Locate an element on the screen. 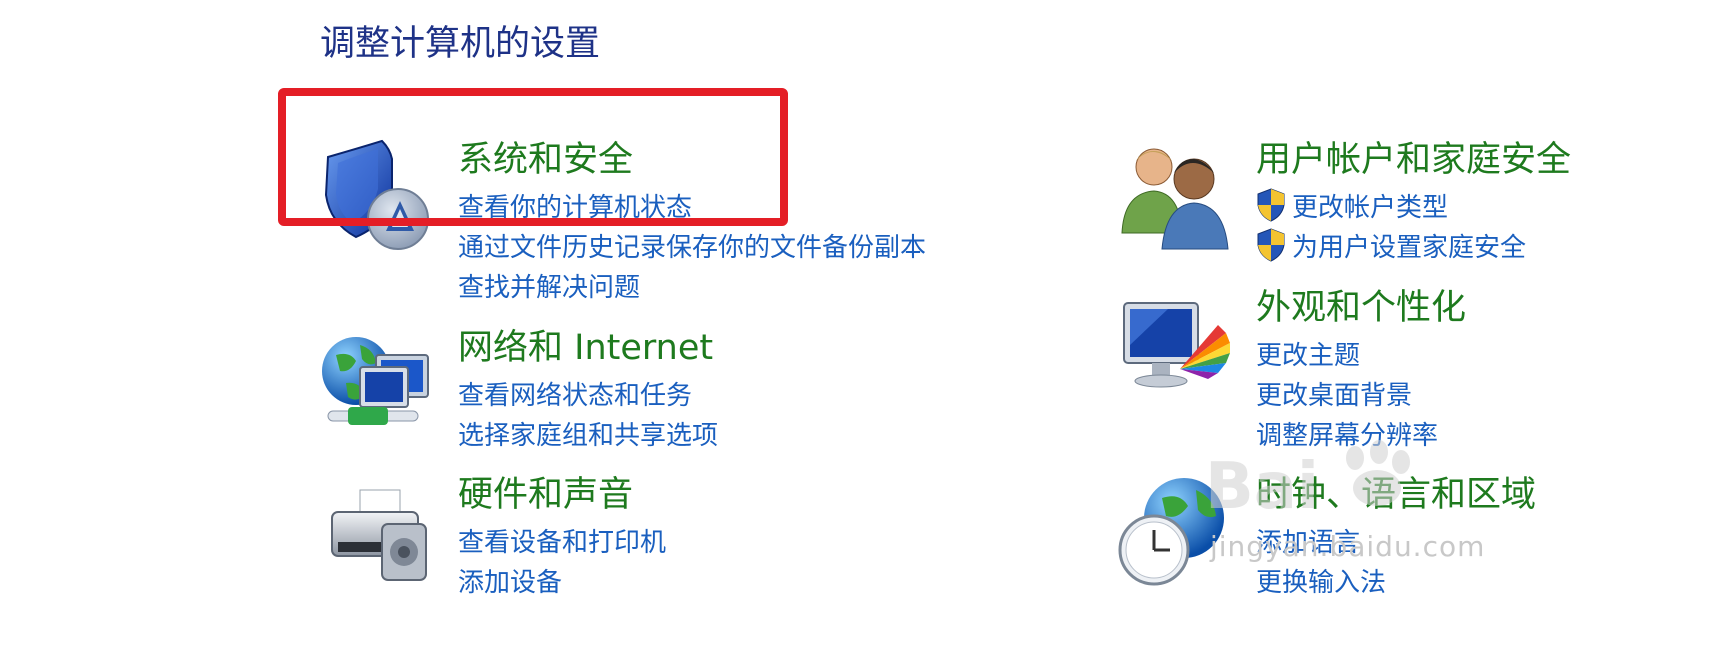 The height and width of the screenshot is (657, 1719). link-add-language: 添加语言 is located at coordinates (1321, 540).